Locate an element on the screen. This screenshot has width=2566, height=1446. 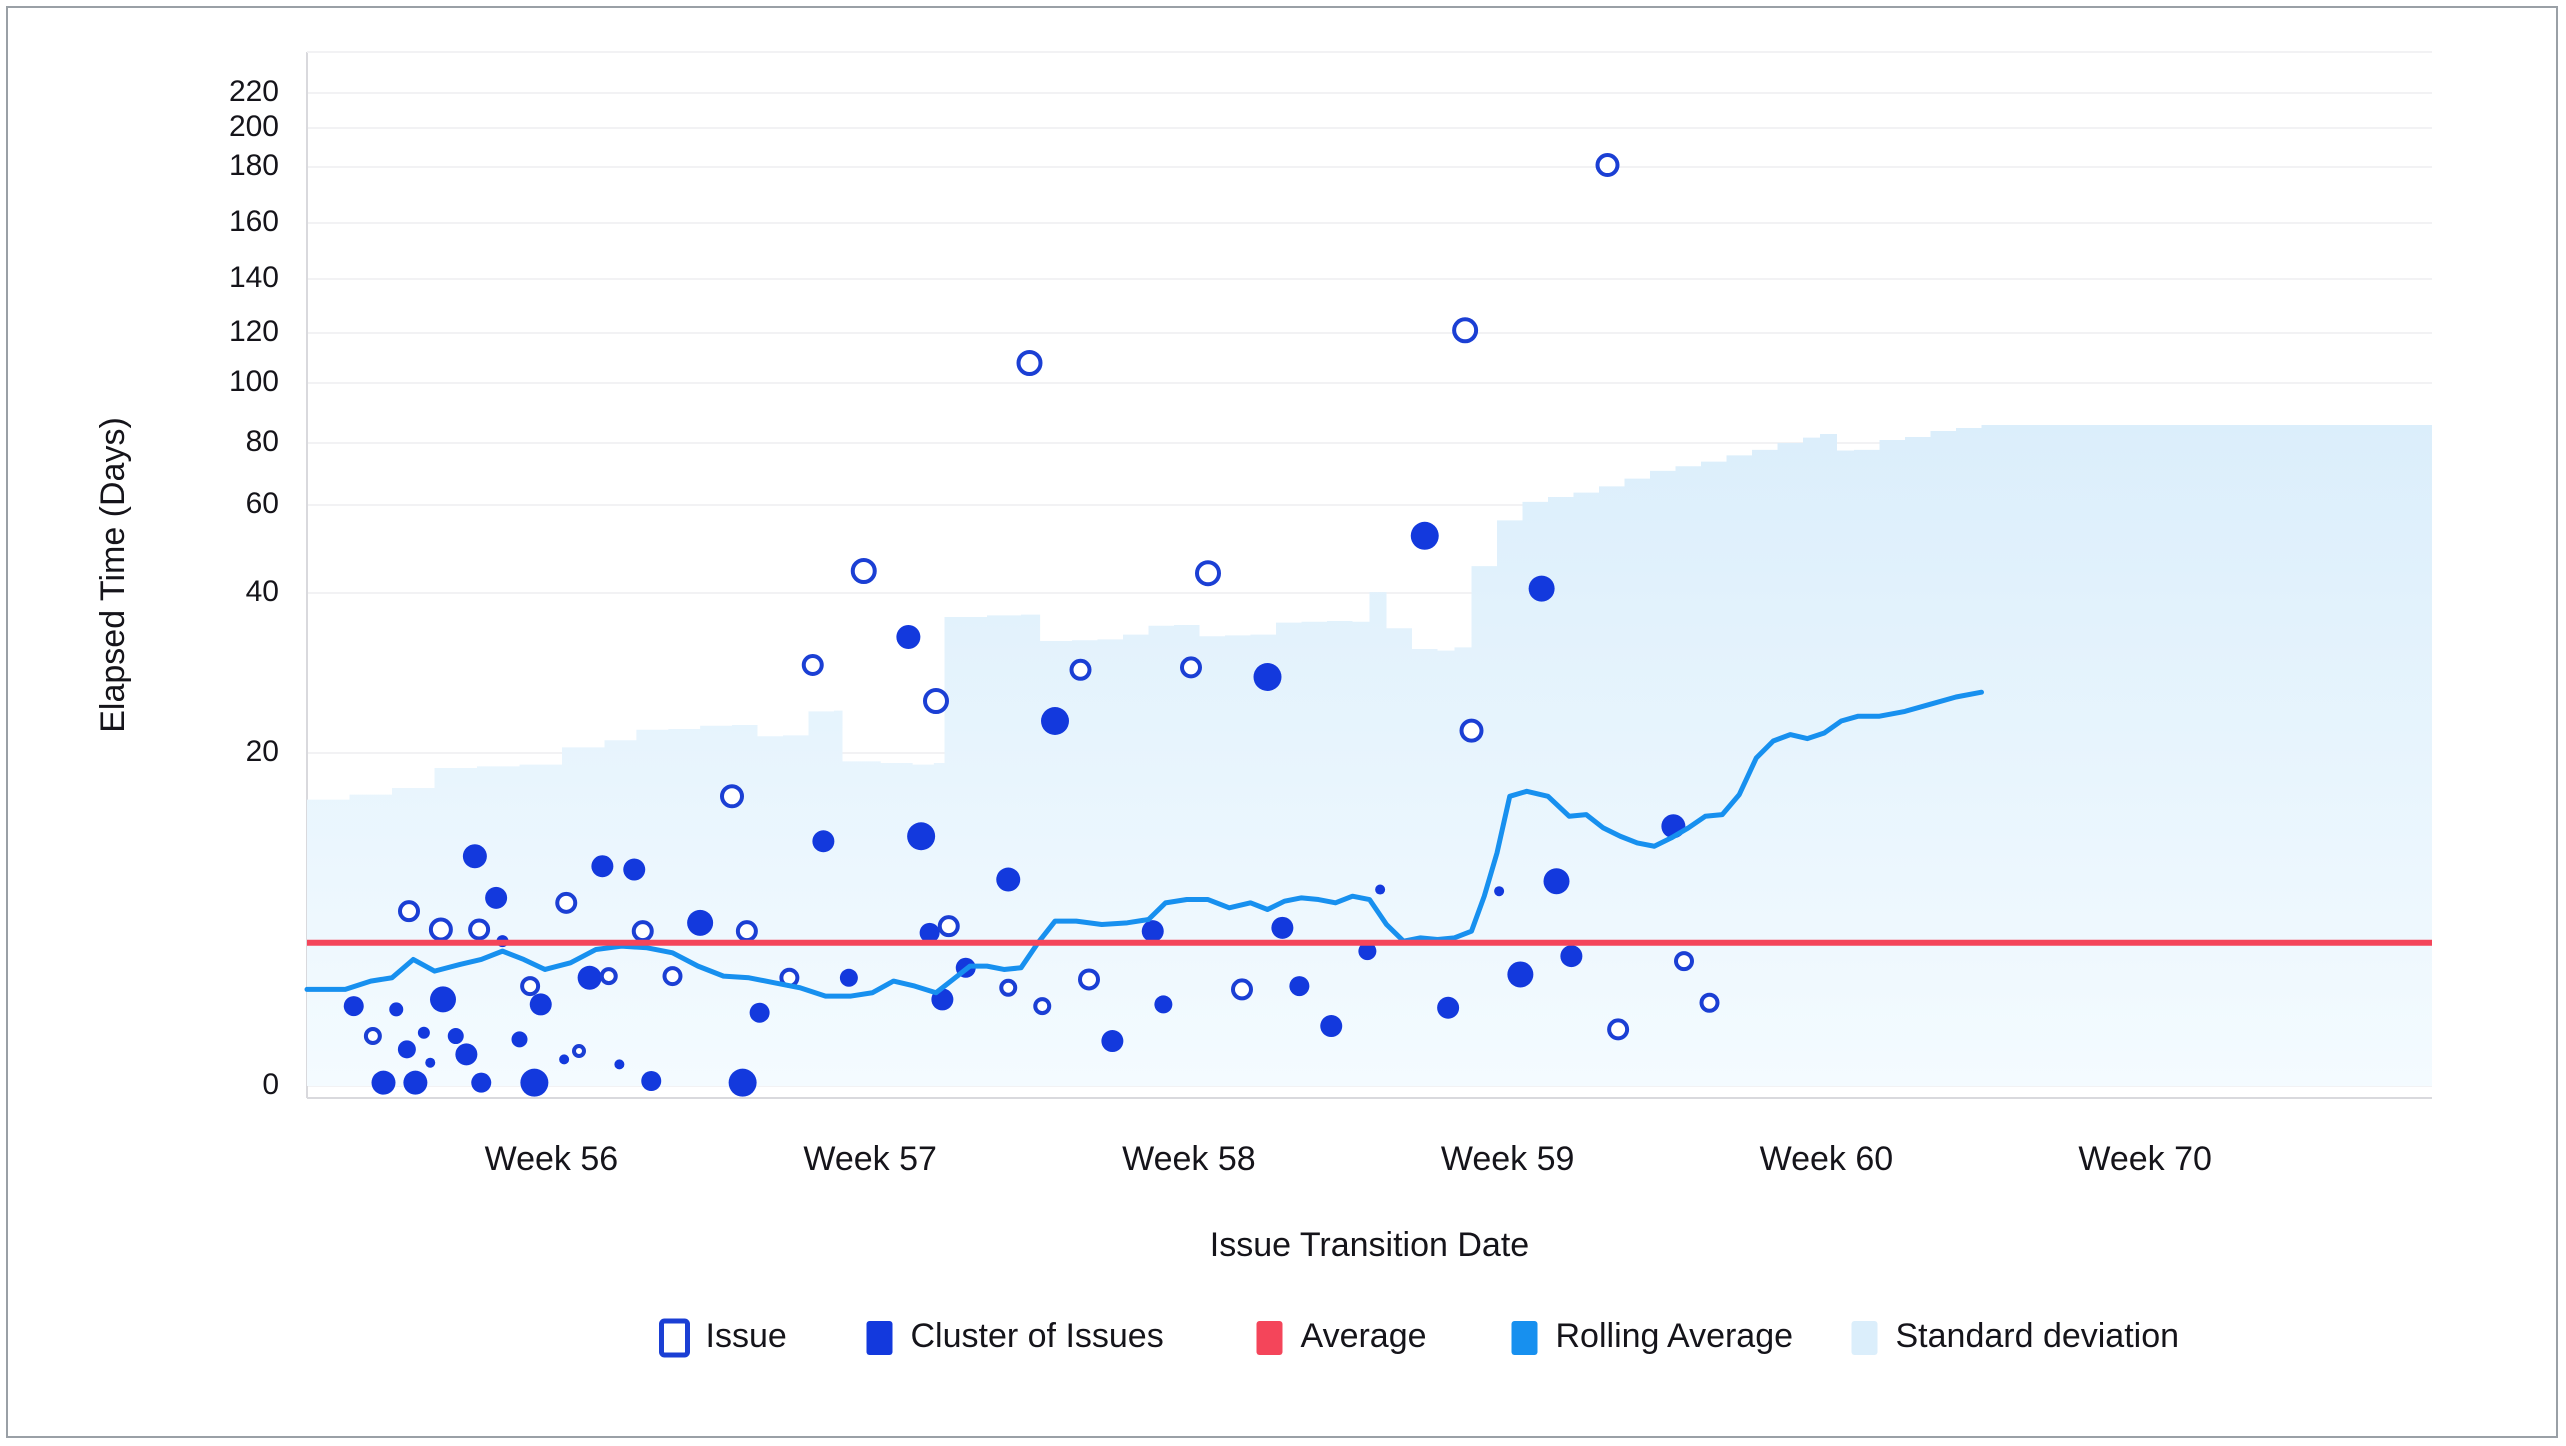
legend-swatch-standard-deviation is located at coordinates (1864, 1338).